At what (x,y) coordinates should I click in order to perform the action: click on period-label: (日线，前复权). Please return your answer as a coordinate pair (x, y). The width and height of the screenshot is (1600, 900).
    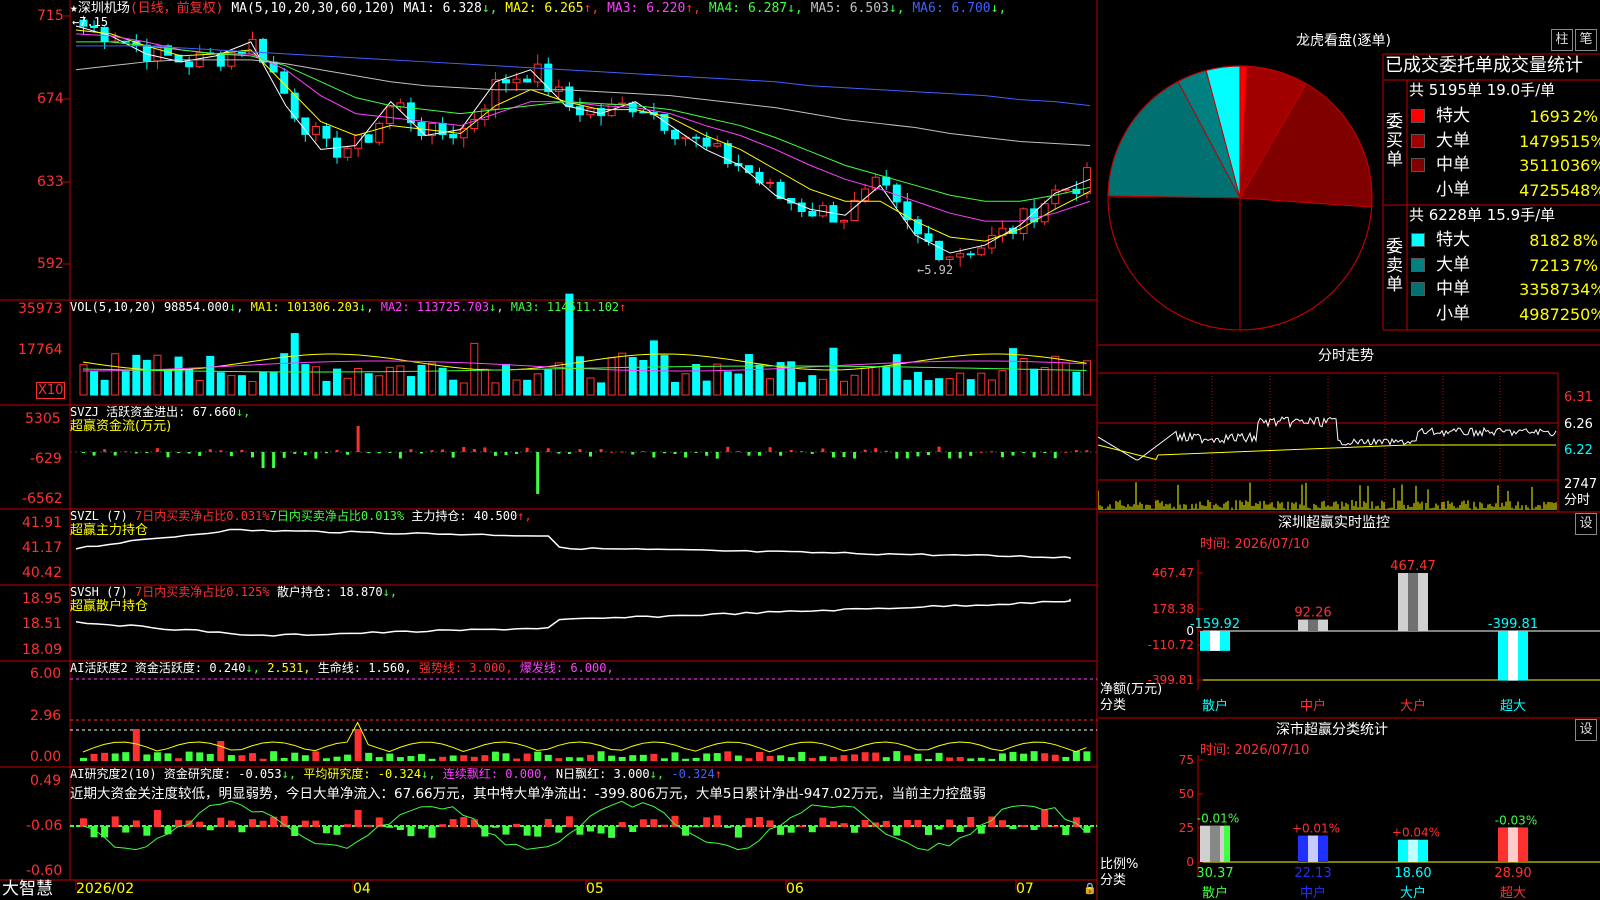
    Looking at the image, I should click on (177, 8).